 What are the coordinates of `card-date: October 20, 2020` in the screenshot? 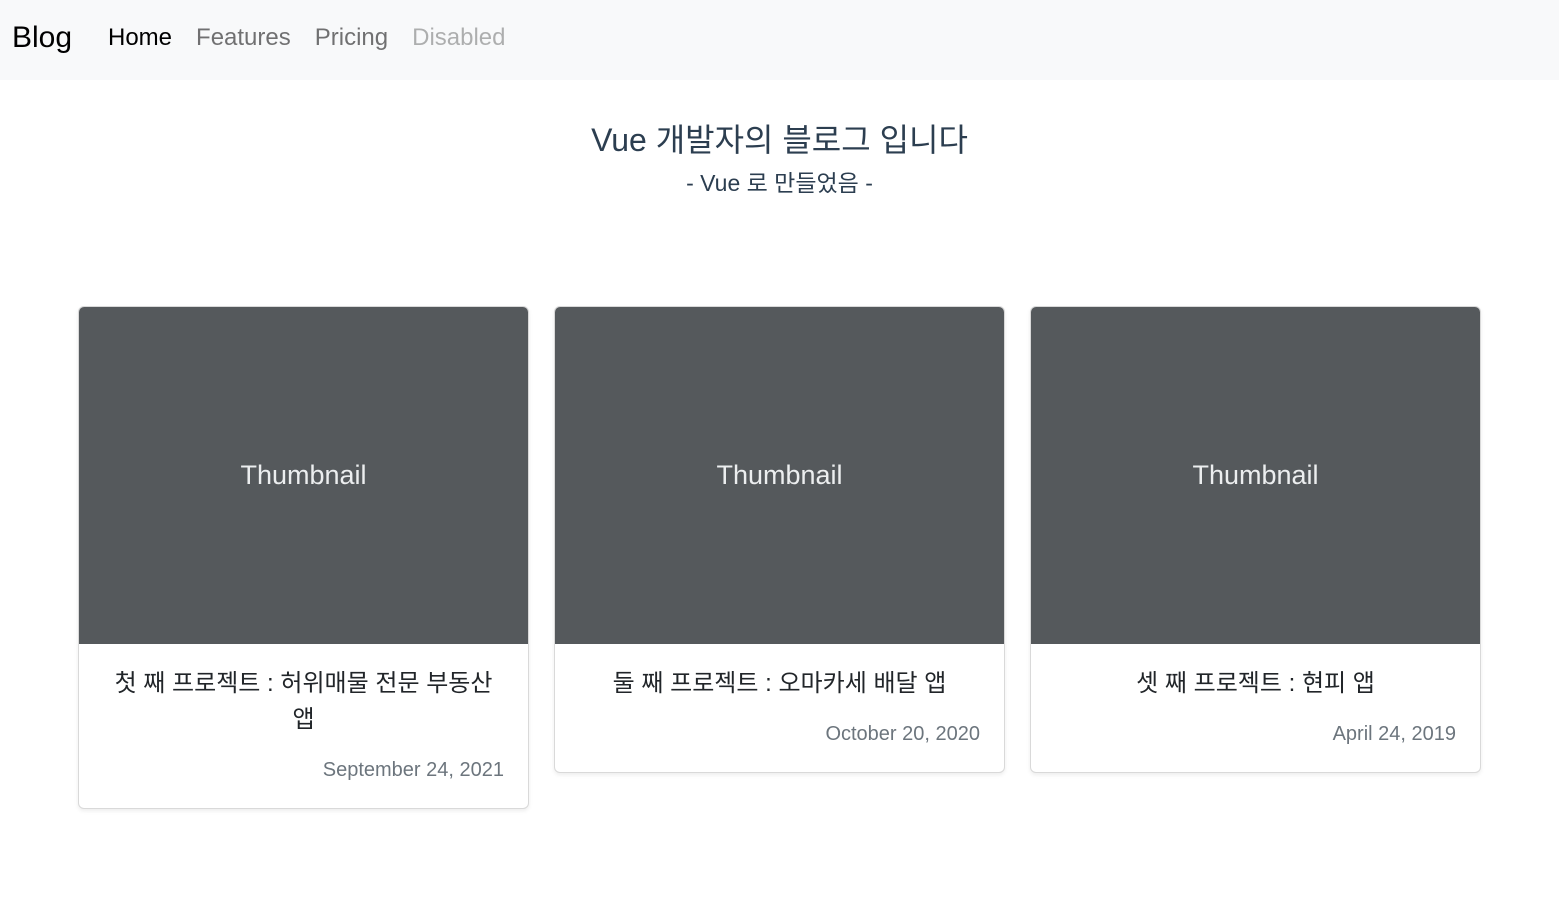 It's located at (902, 734).